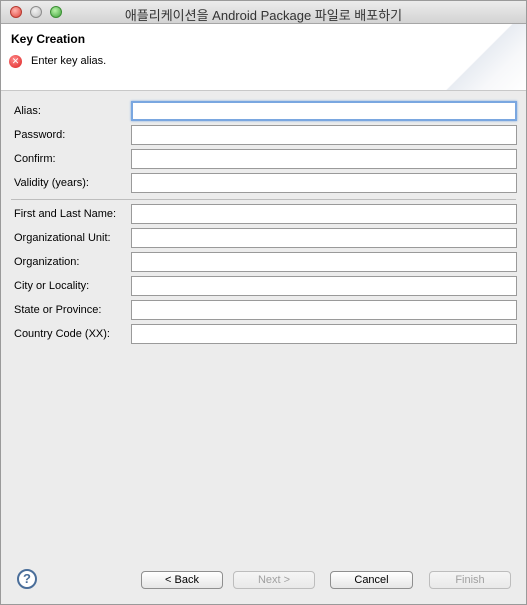 The width and height of the screenshot is (527, 605). I want to click on title-bar: 애플리케이션을 Android Package 파일로 배포하기, so click(263, 12).